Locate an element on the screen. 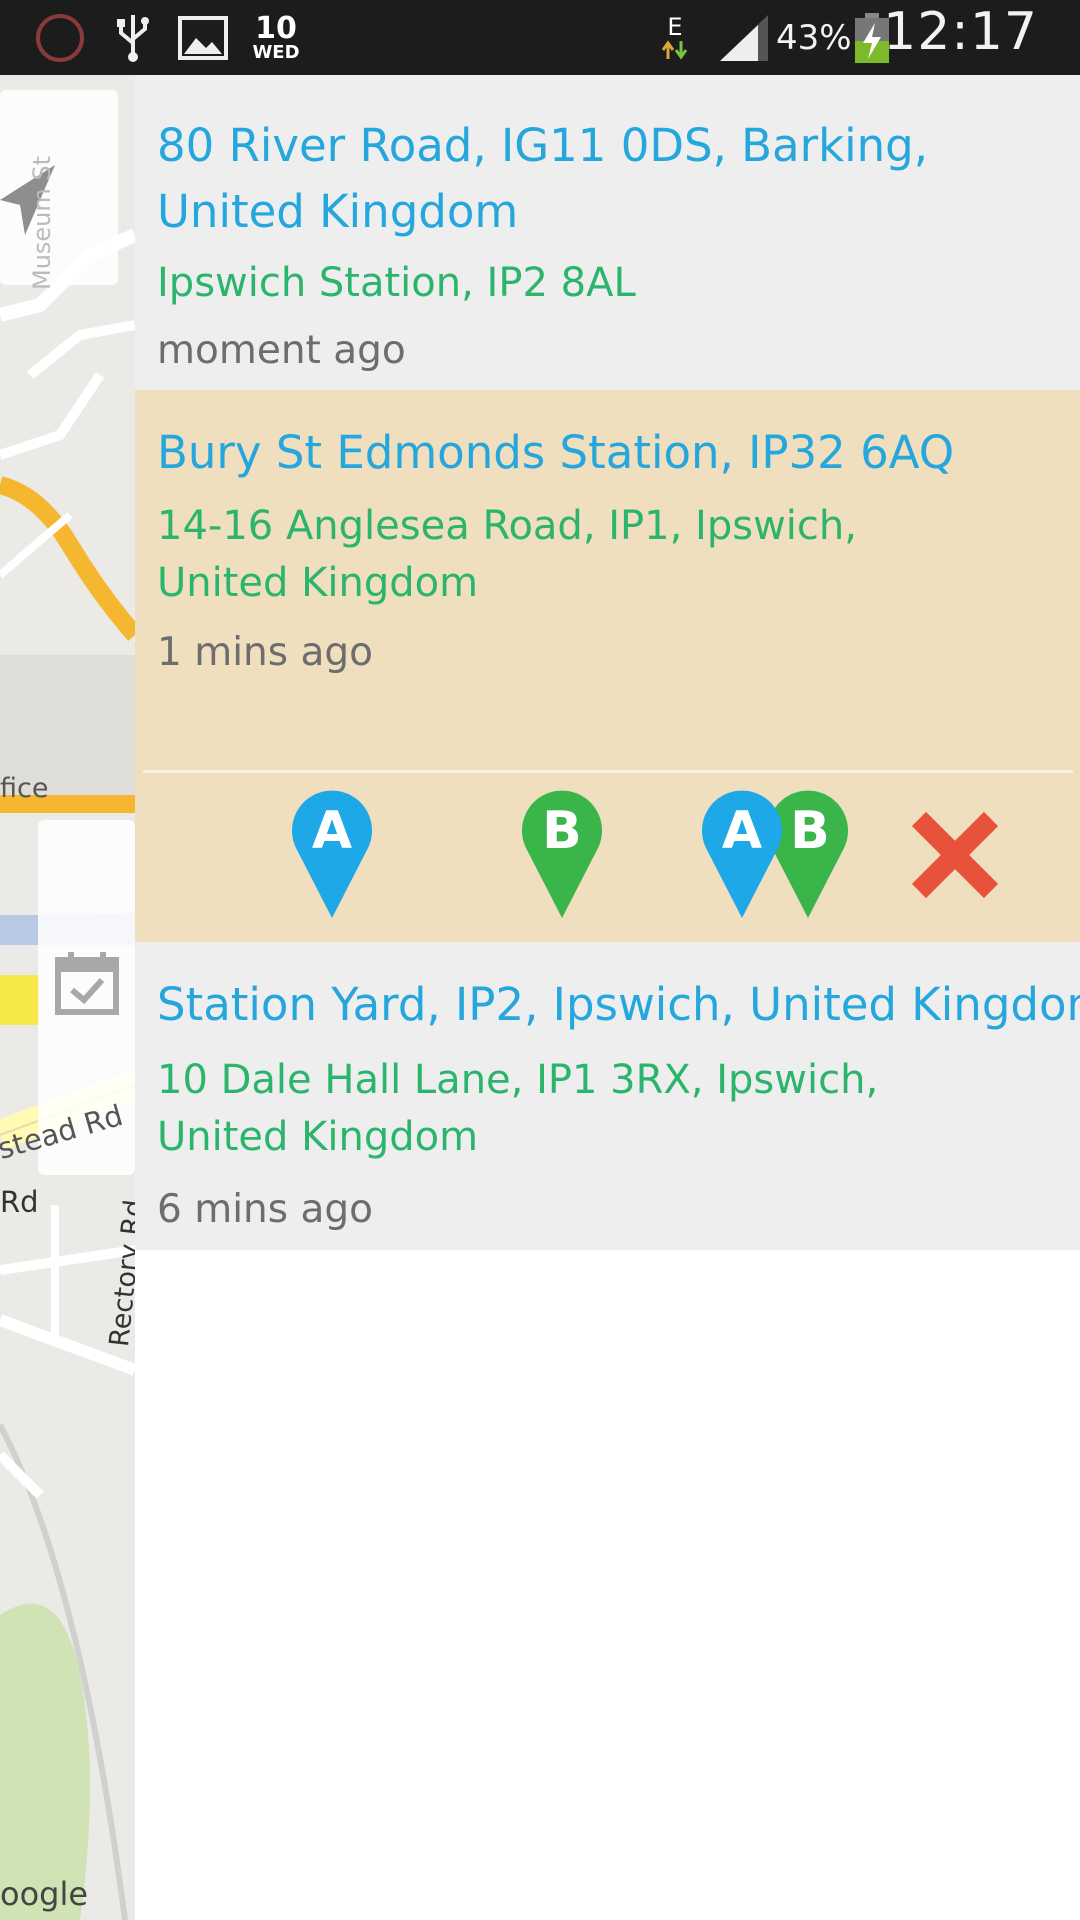 The width and height of the screenshot is (1080, 1920). calendar-day: 10 is located at coordinates (276, 28).